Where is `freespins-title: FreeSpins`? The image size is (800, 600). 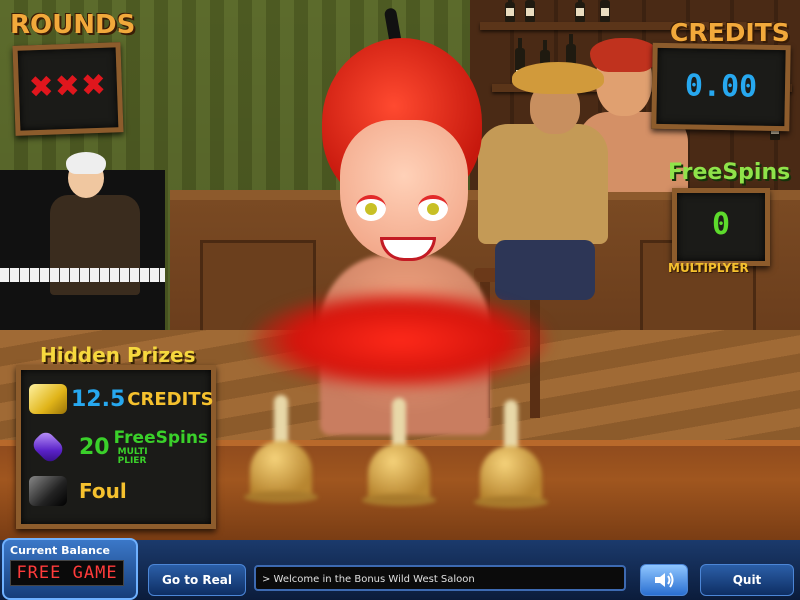 freespins-title: FreeSpins is located at coordinates (729, 172).